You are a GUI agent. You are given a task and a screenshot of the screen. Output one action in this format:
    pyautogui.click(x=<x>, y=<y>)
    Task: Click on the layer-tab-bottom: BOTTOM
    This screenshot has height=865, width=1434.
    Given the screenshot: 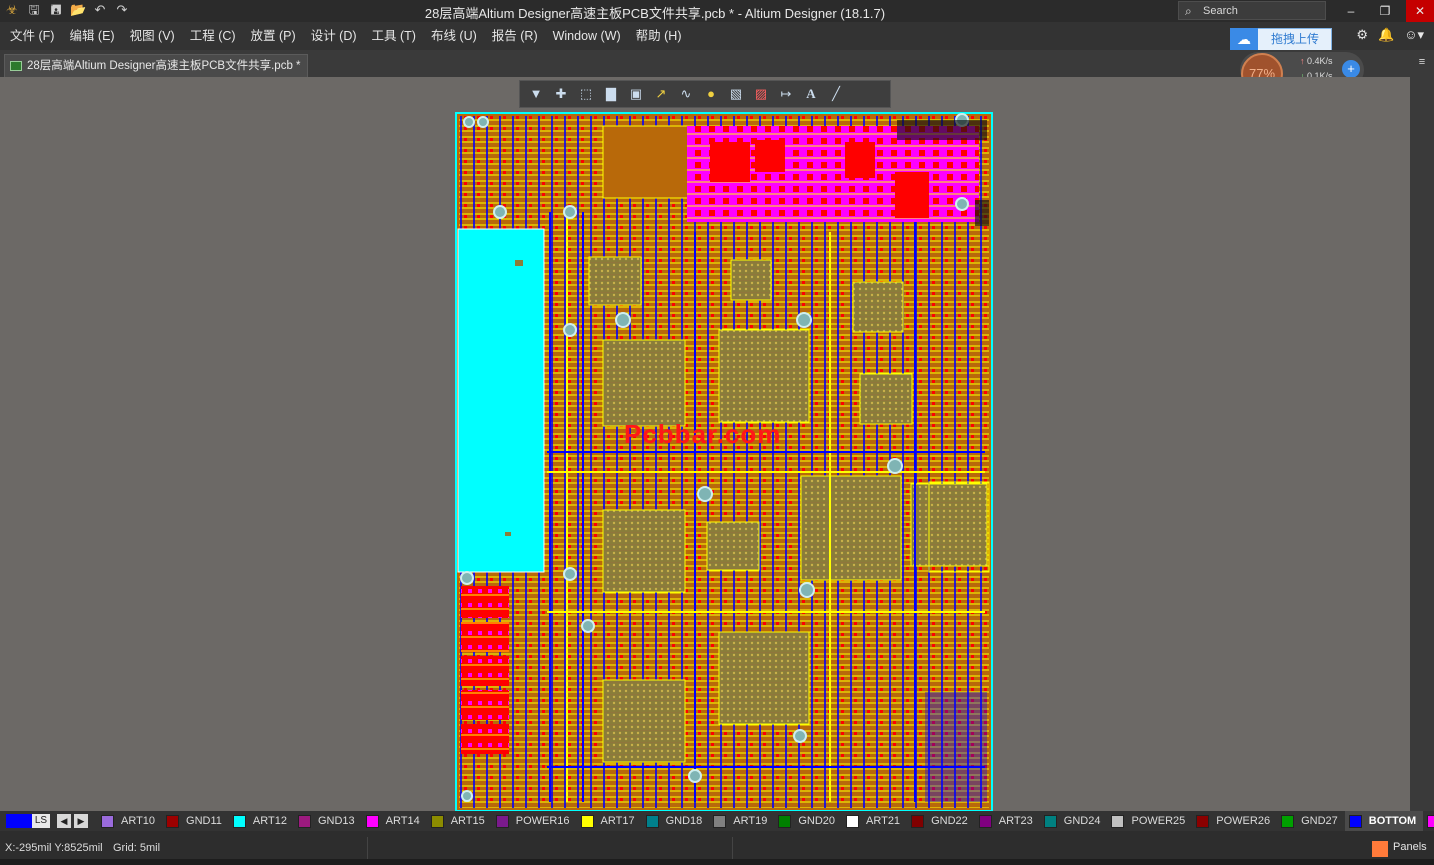 What is the action you would take?
    pyautogui.click(x=1384, y=821)
    